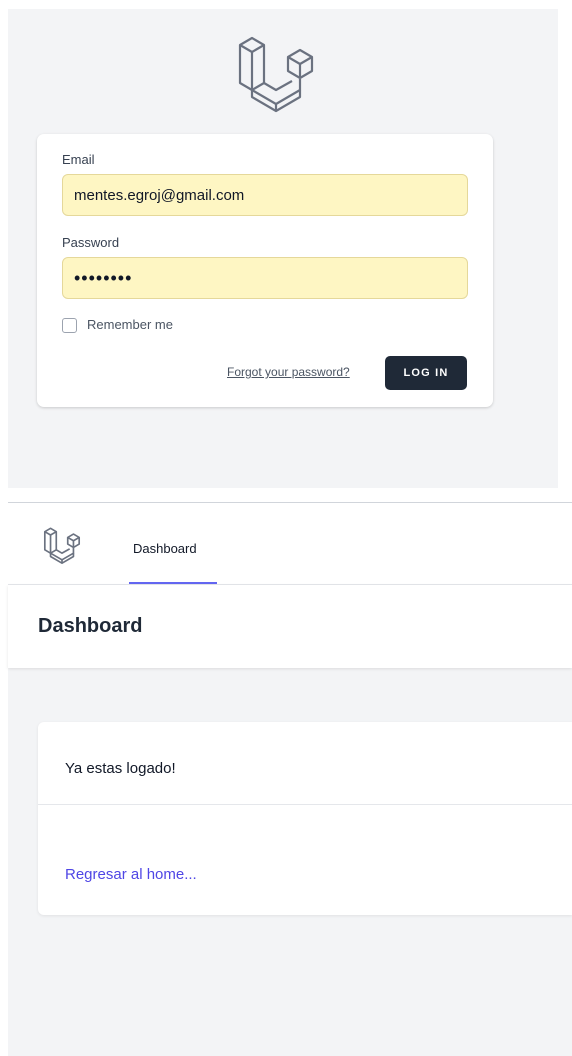 Image resolution: width=572 pixels, height=1056 pixels. What do you see at coordinates (288, 372) in the screenshot?
I see `forgot-password-link: Forgot your password?` at bounding box center [288, 372].